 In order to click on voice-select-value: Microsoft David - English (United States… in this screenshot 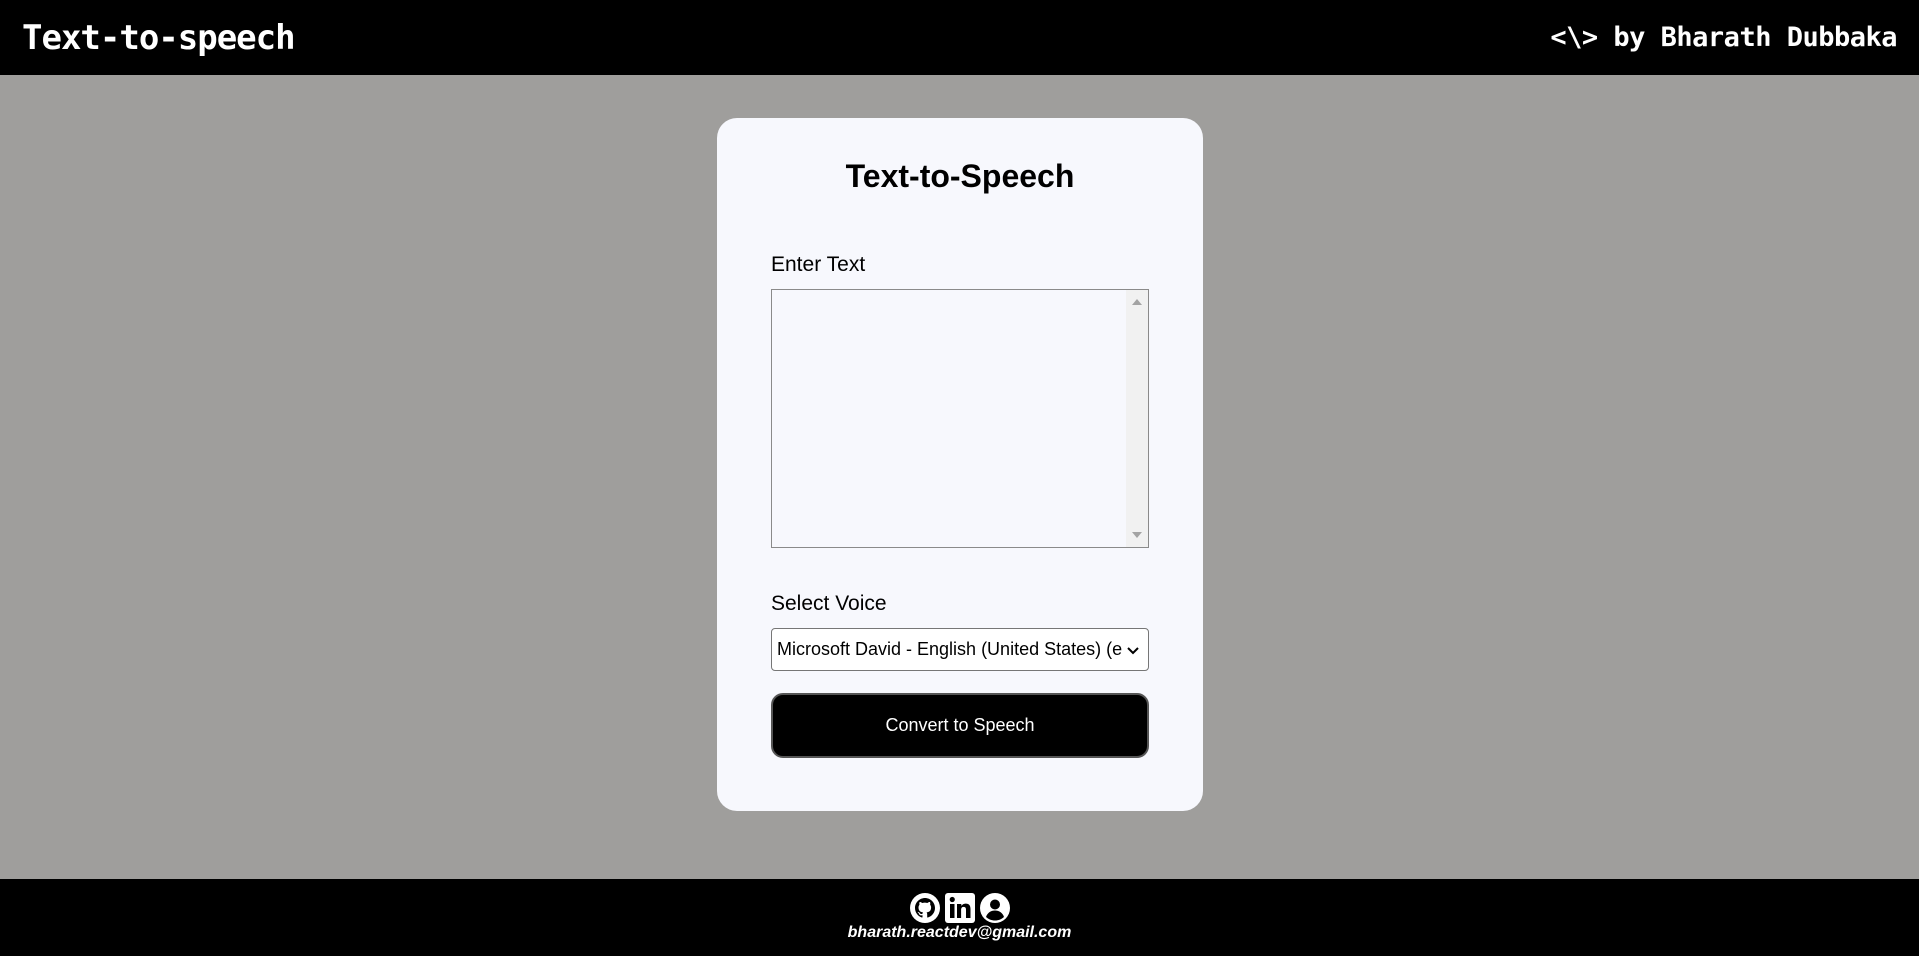, I will do `click(949, 649)`.